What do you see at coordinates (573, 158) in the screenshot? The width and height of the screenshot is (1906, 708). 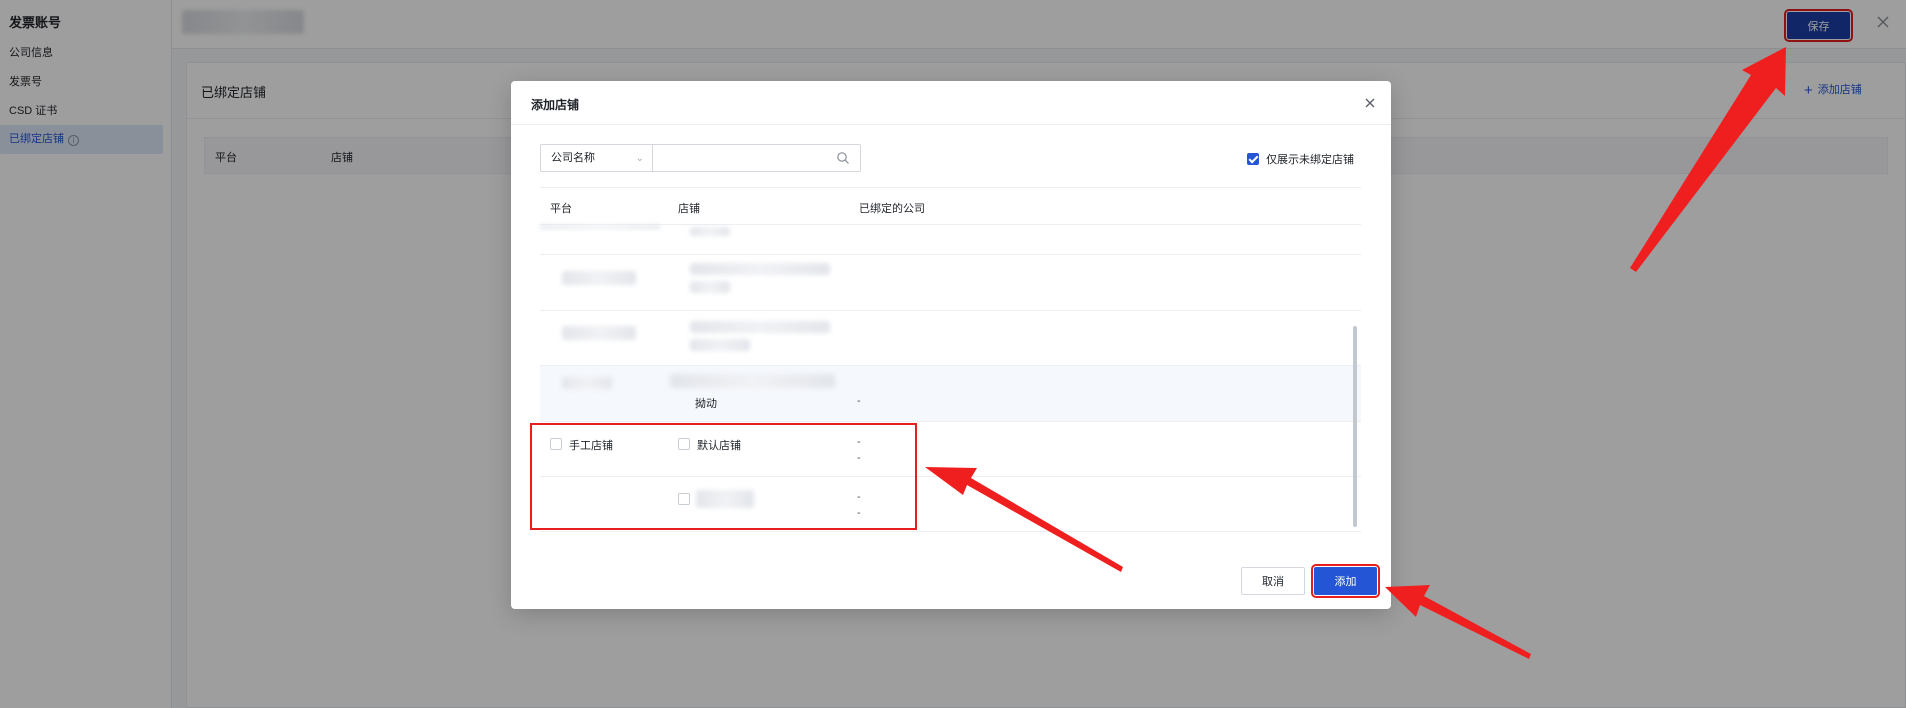 I see `filter-selected-value: 公司名称` at bounding box center [573, 158].